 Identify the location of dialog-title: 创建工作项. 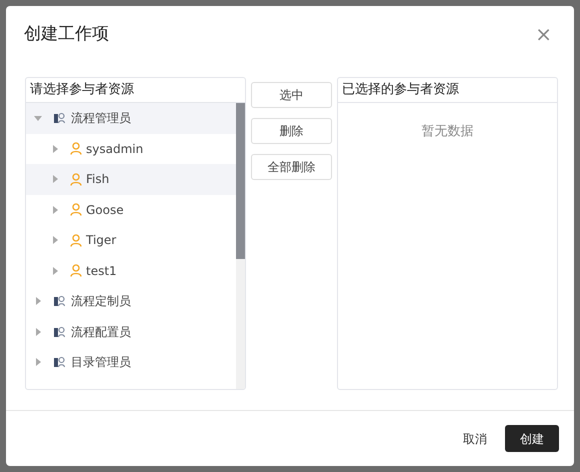
(66, 34).